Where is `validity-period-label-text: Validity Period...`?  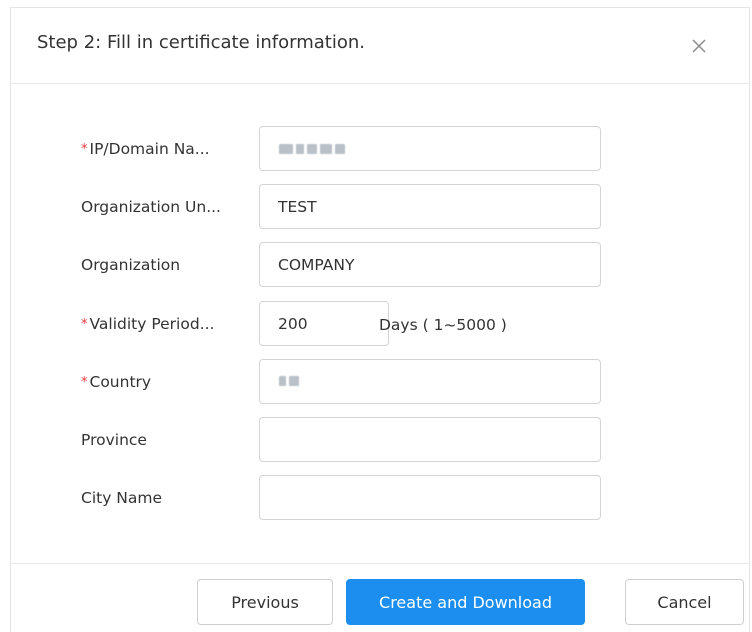 validity-period-label-text: Validity Period... is located at coordinates (152, 324).